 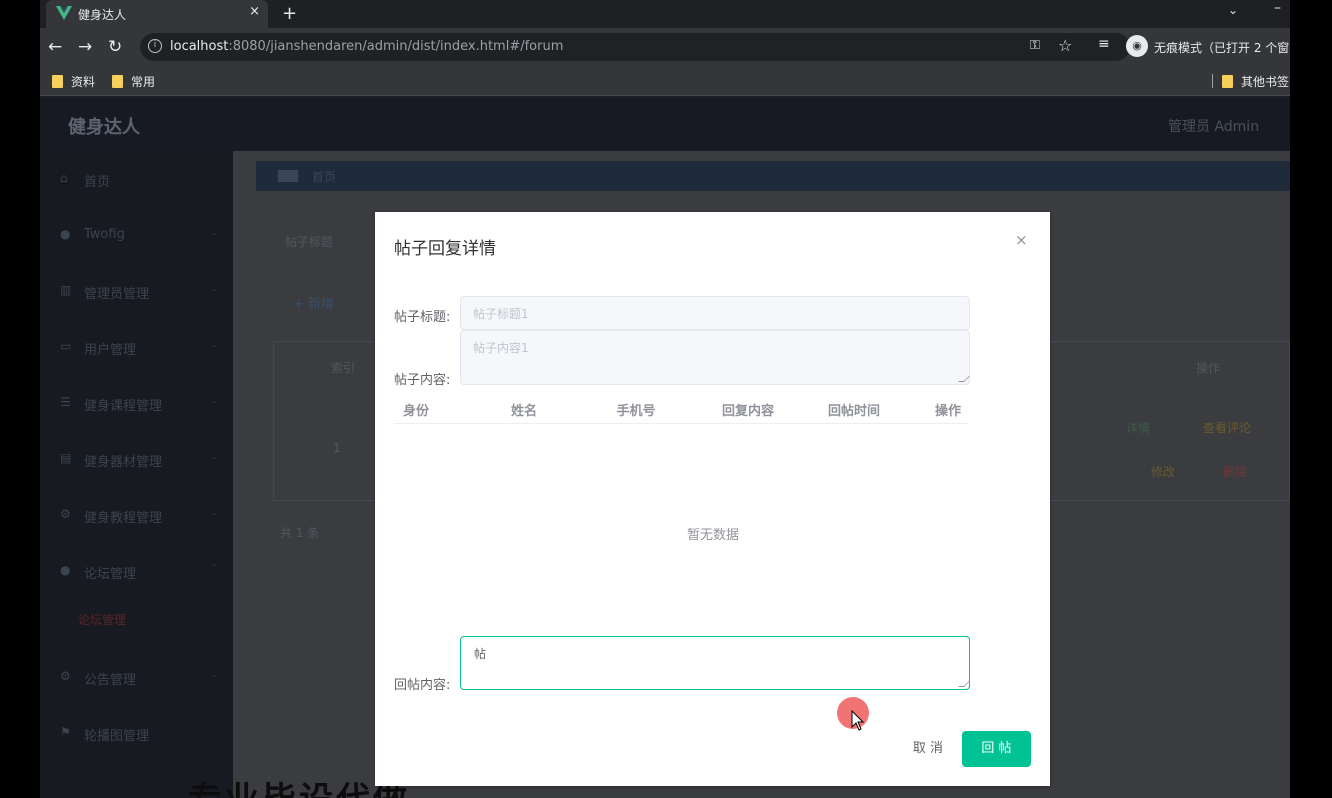 I want to click on app-header: 健身达人 管理员 Admin, so click(x=665, y=124).